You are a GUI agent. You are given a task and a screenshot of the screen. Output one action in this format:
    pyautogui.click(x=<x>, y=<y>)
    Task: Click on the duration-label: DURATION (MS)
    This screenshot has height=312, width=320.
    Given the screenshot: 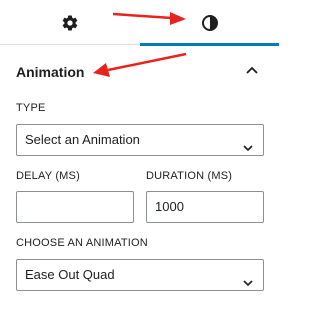 What is the action you would take?
    pyautogui.click(x=189, y=176)
    